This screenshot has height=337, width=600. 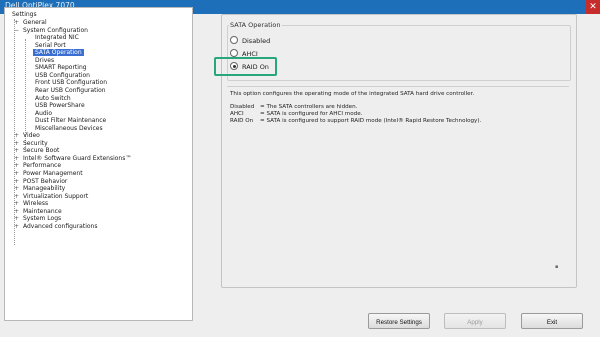 I want to click on tree-item: SATA Operation, so click(x=58, y=53).